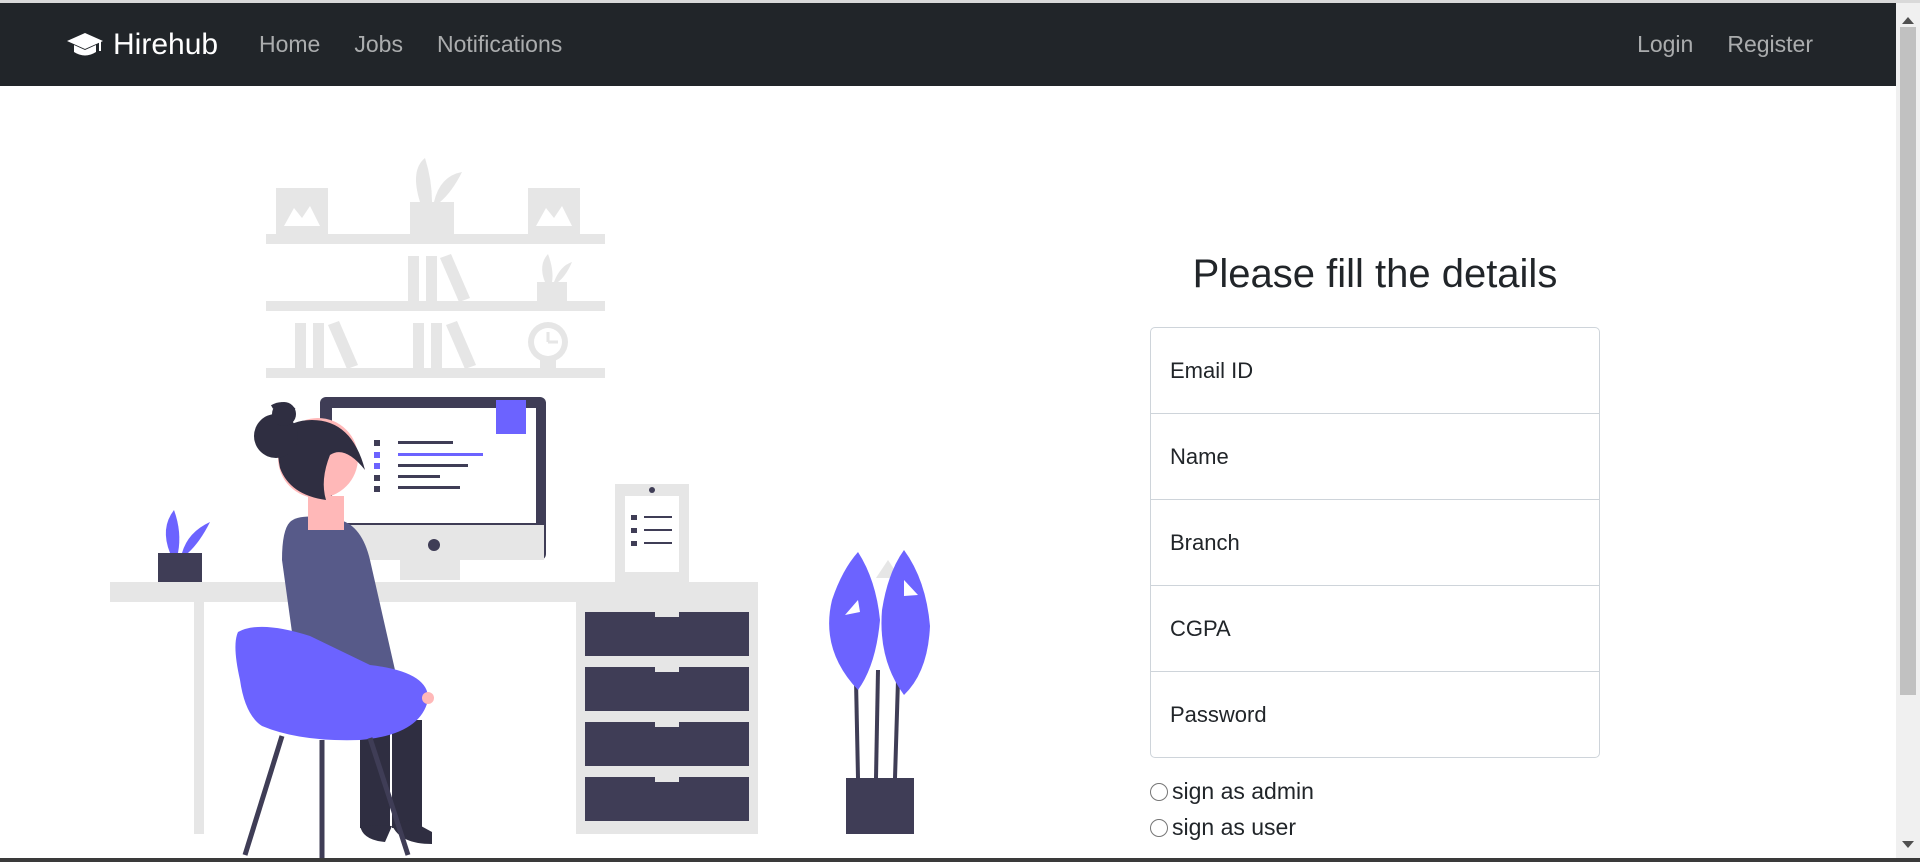 This screenshot has width=1920, height=862. I want to click on radio-sign-as-admin, so click(1159, 791).